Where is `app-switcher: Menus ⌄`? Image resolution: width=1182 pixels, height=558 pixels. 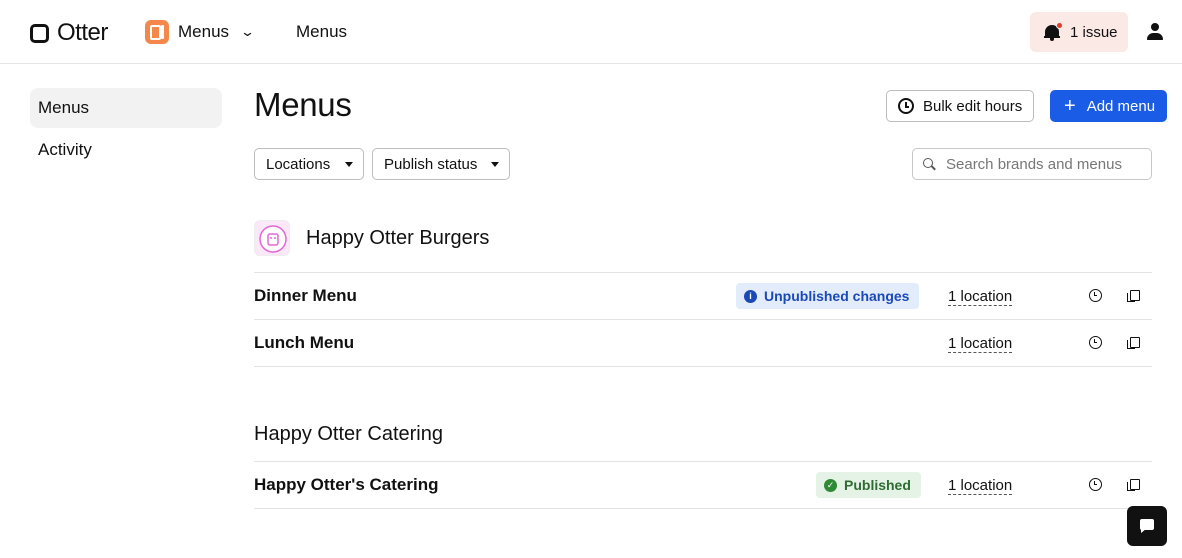 app-switcher: Menus ⌄ is located at coordinates (200, 32).